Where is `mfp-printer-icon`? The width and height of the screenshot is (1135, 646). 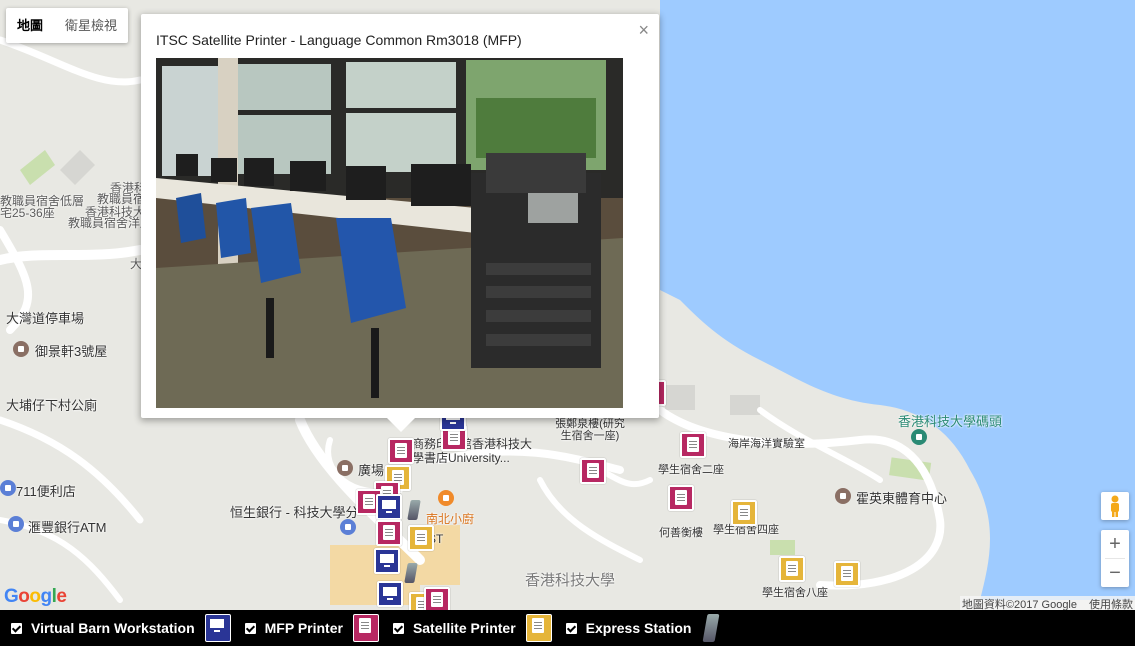 mfp-printer-icon is located at coordinates (365, 628).